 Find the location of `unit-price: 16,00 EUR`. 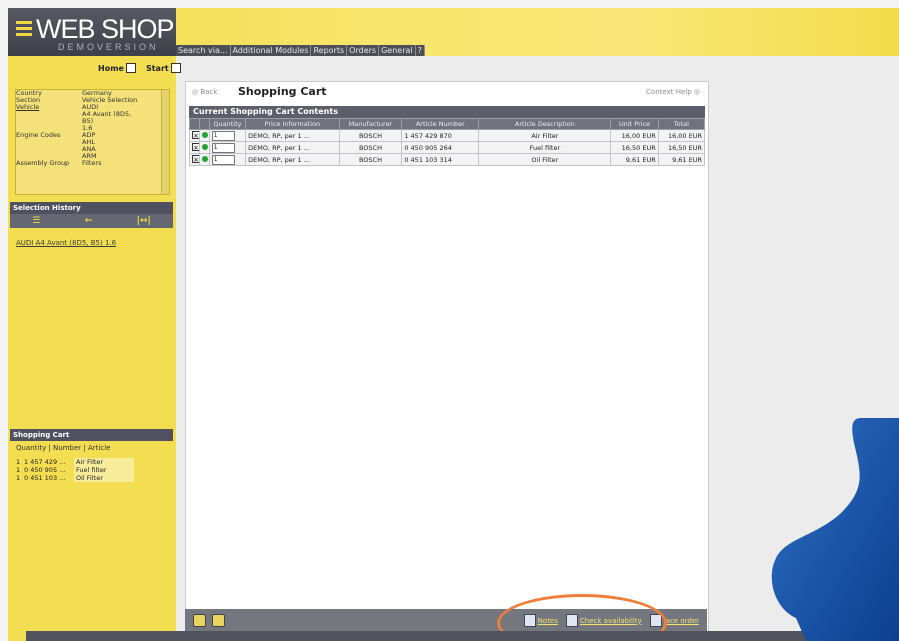

unit-price: 16,00 EUR is located at coordinates (634, 135).